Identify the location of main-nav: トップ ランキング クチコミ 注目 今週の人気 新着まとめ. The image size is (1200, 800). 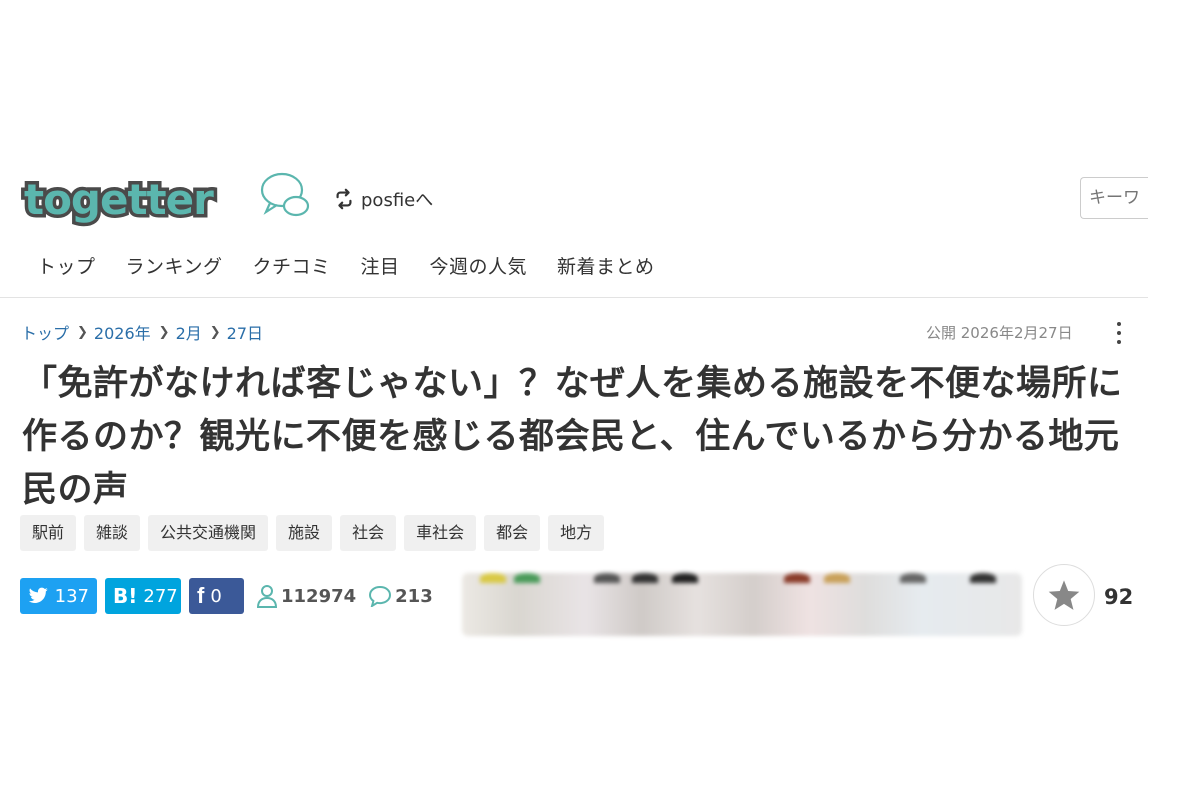
(361, 267).